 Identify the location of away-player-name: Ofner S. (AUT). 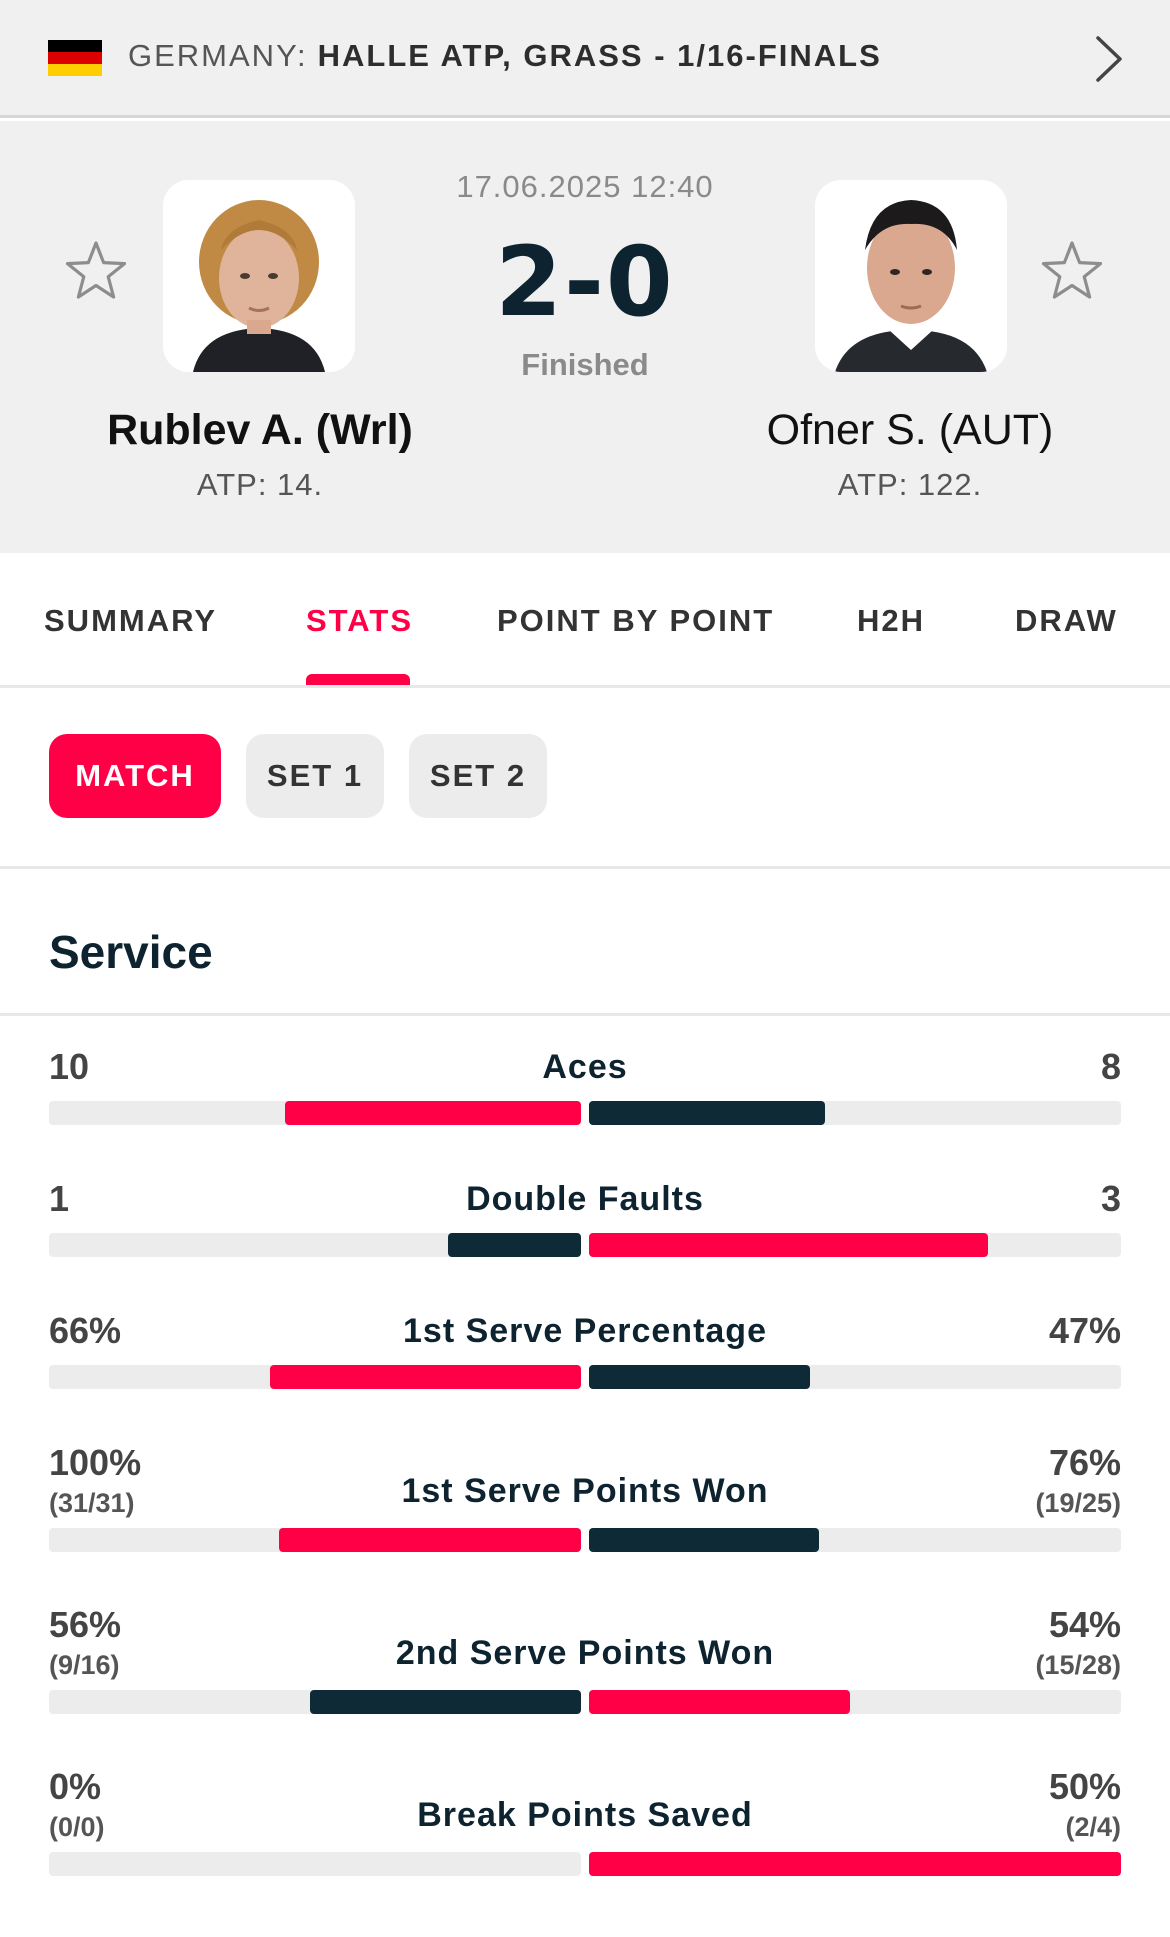
(910, 430).